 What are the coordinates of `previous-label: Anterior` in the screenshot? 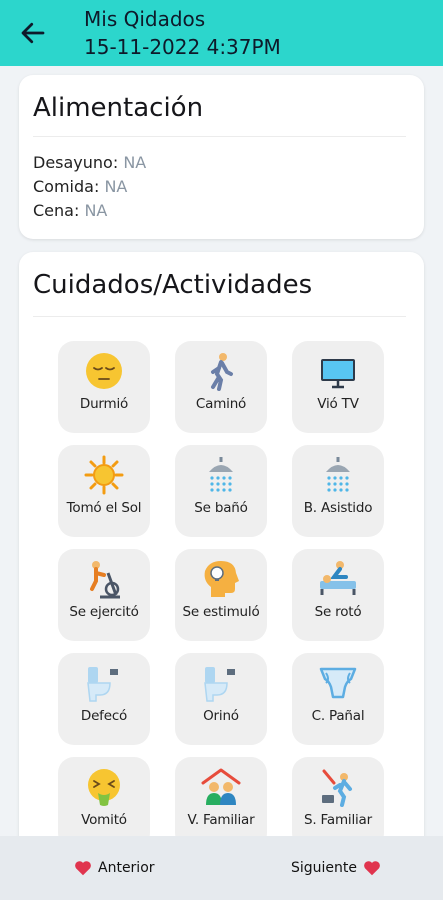 It's located at (126, 868).